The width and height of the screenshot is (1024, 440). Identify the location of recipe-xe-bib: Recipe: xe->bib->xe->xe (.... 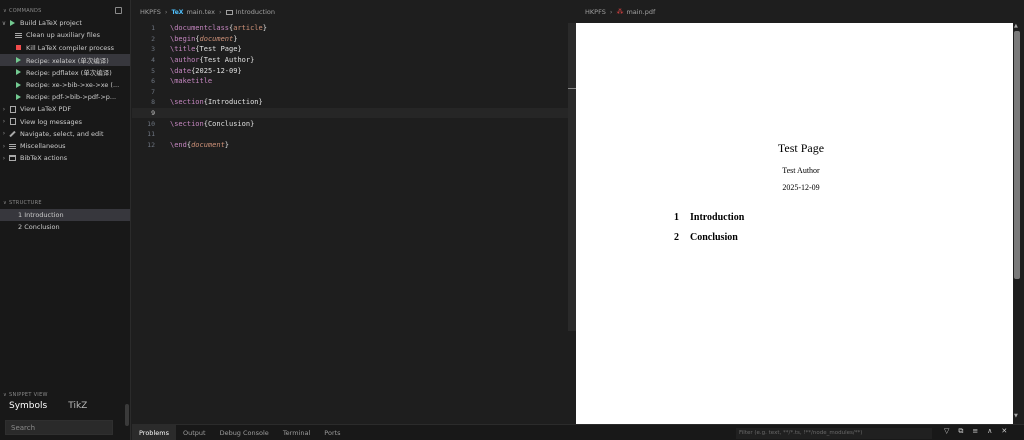
(65, 84).